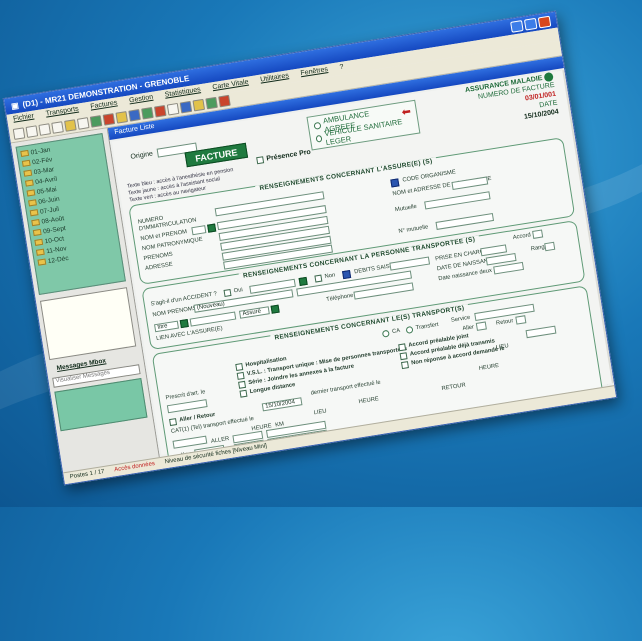  Describe the element at coordinates (403, 356) in the screenshot. I see `accord-transmis-checkbox` at that location.